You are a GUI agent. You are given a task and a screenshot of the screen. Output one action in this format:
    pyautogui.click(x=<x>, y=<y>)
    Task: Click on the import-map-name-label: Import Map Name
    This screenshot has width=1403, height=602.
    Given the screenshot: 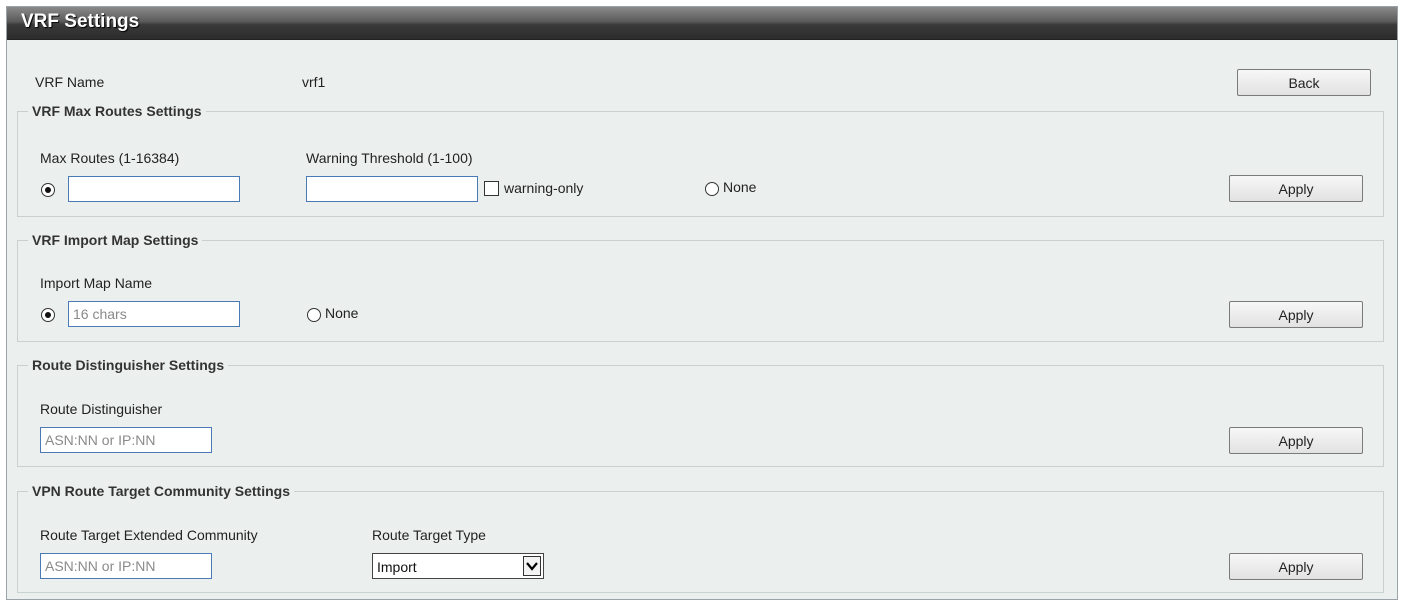 What is the action you would take?
    pyautogui.click(x=96, y=283)
    